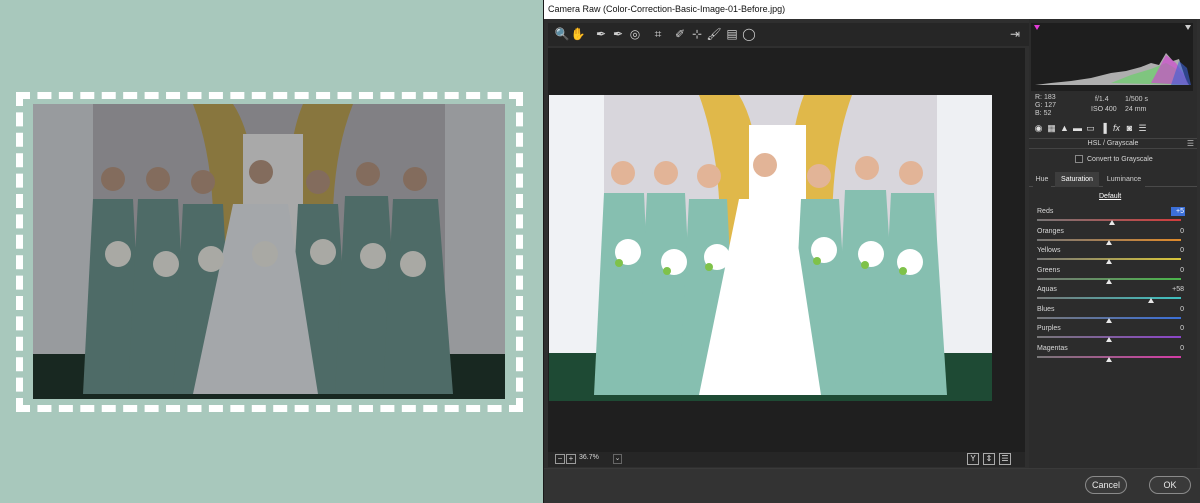 The image size is (1200, 503). I want to click on effects-tab-icon: fx, so click(1116, 128).